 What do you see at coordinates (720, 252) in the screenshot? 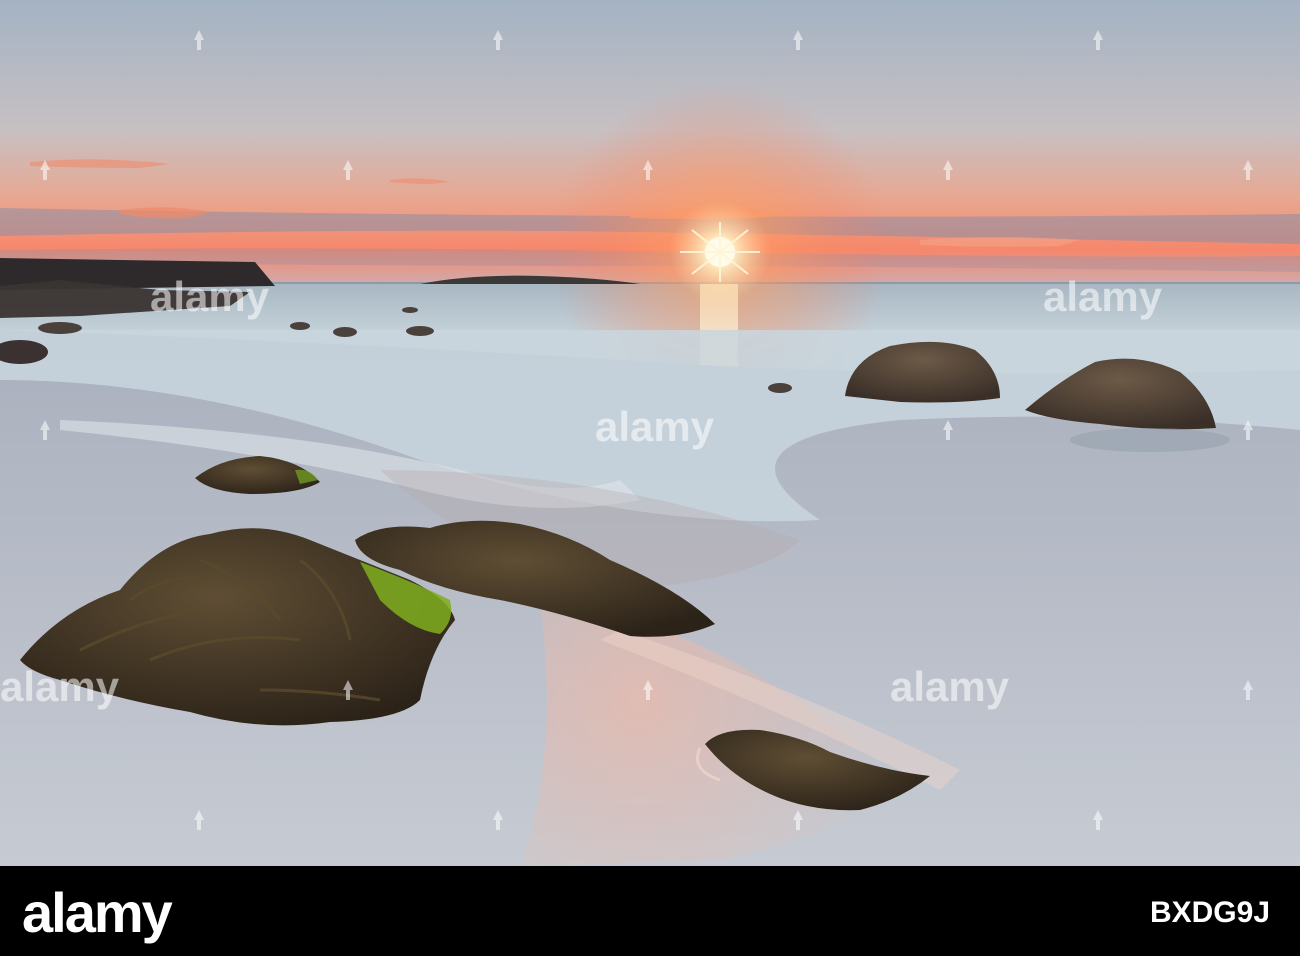
I see `sun` at bounding box center [720, 252].